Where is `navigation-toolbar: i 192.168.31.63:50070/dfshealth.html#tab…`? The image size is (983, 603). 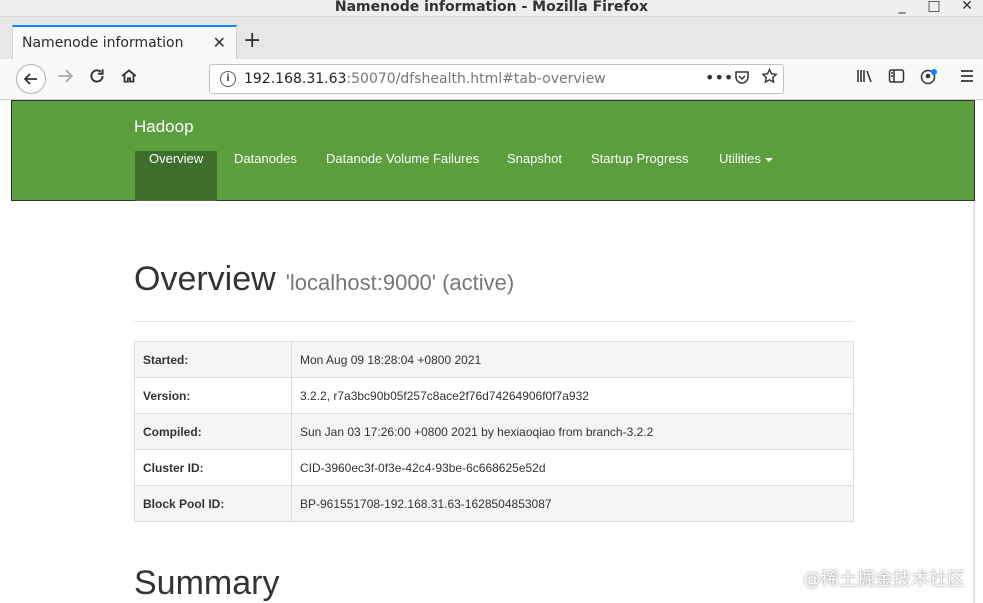 navigation-toolbar: i 192.168.31.63:50070/dfshealth.html#tab… is located at coordinates (491, 79).